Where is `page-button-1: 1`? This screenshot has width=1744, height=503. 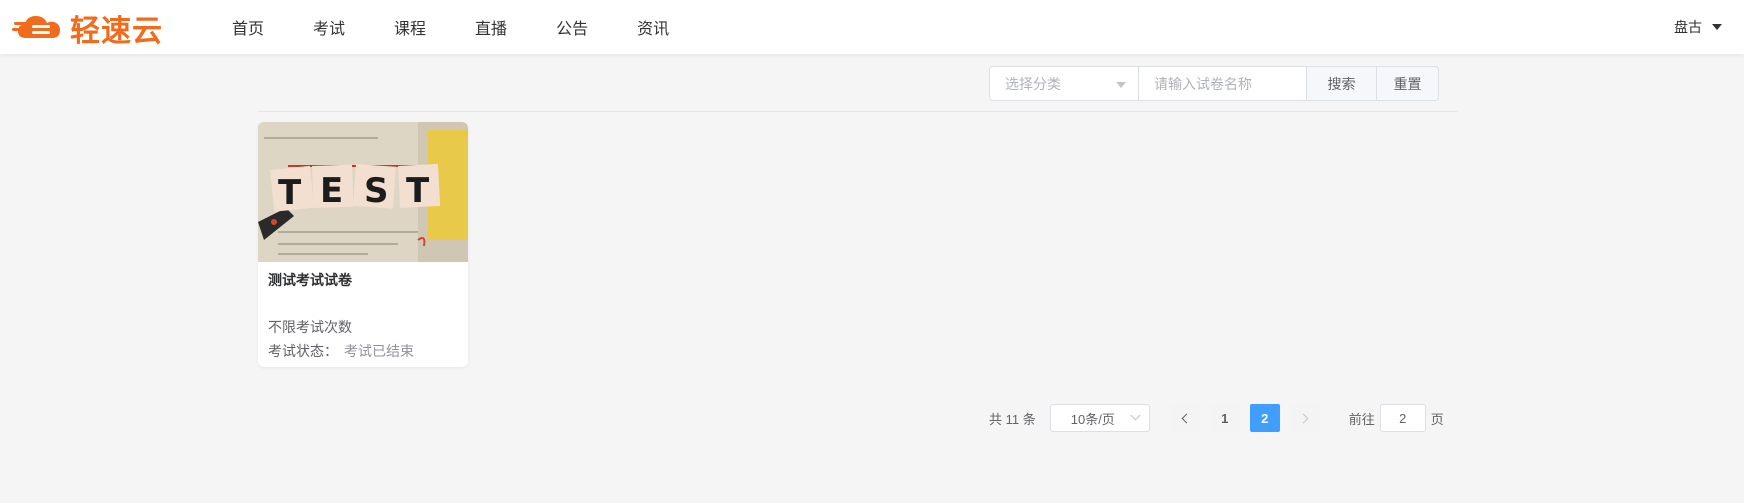
page-button-1: 1 is located at coordinates (1224, 418).